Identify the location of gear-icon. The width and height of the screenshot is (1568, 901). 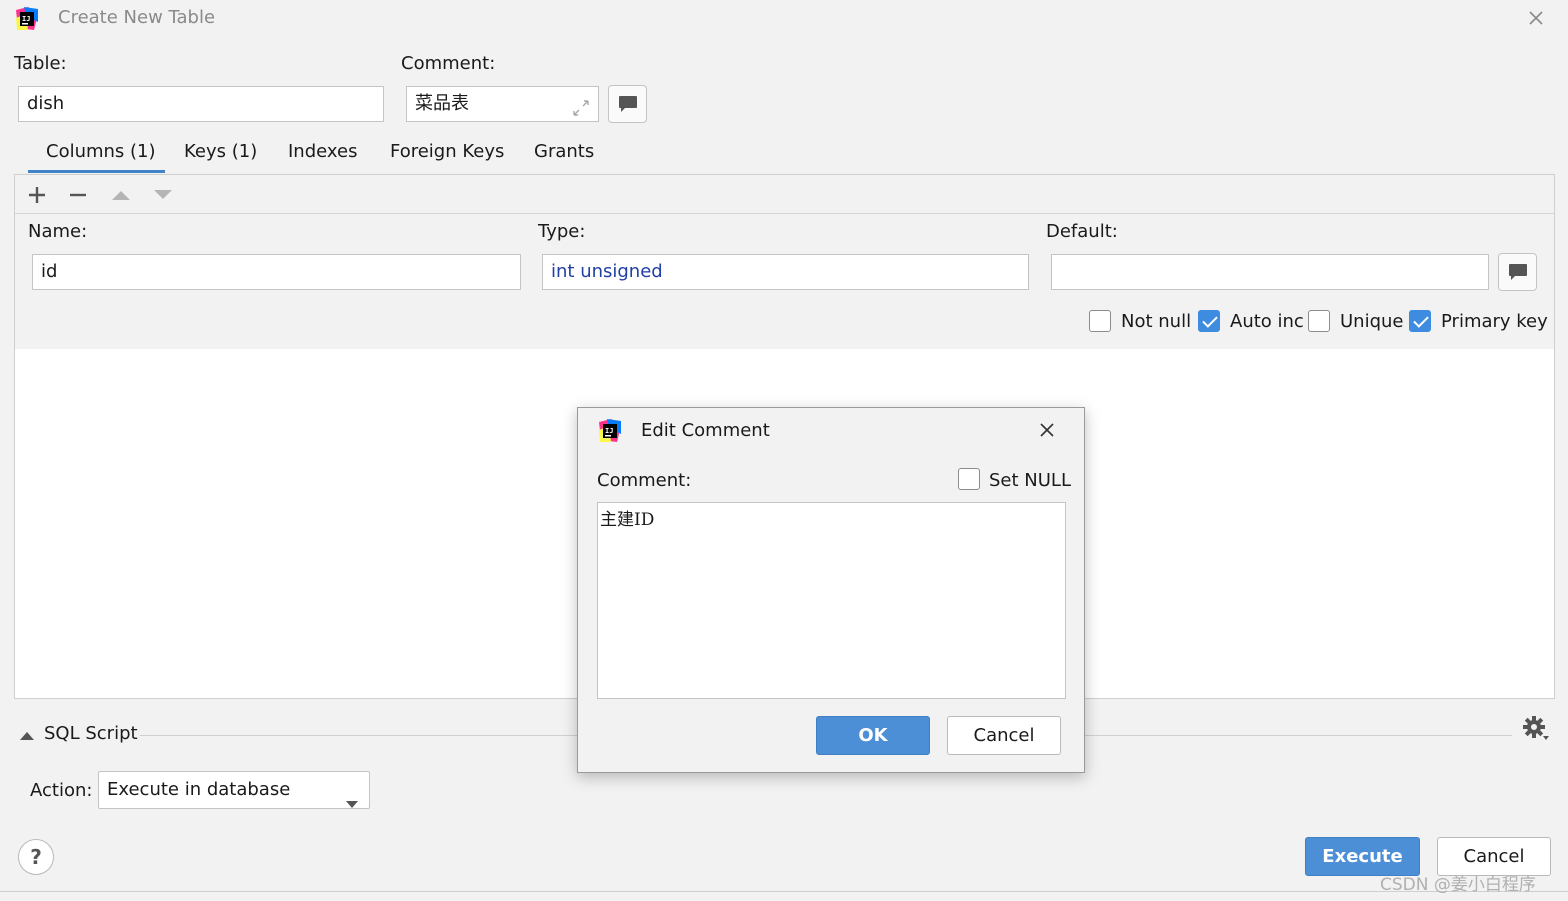
(1536, 728).